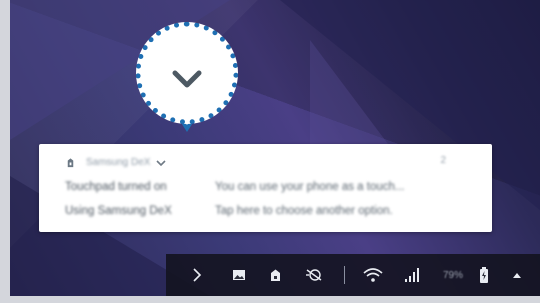  I want to click on notification-app-icon, so click(275, 275).